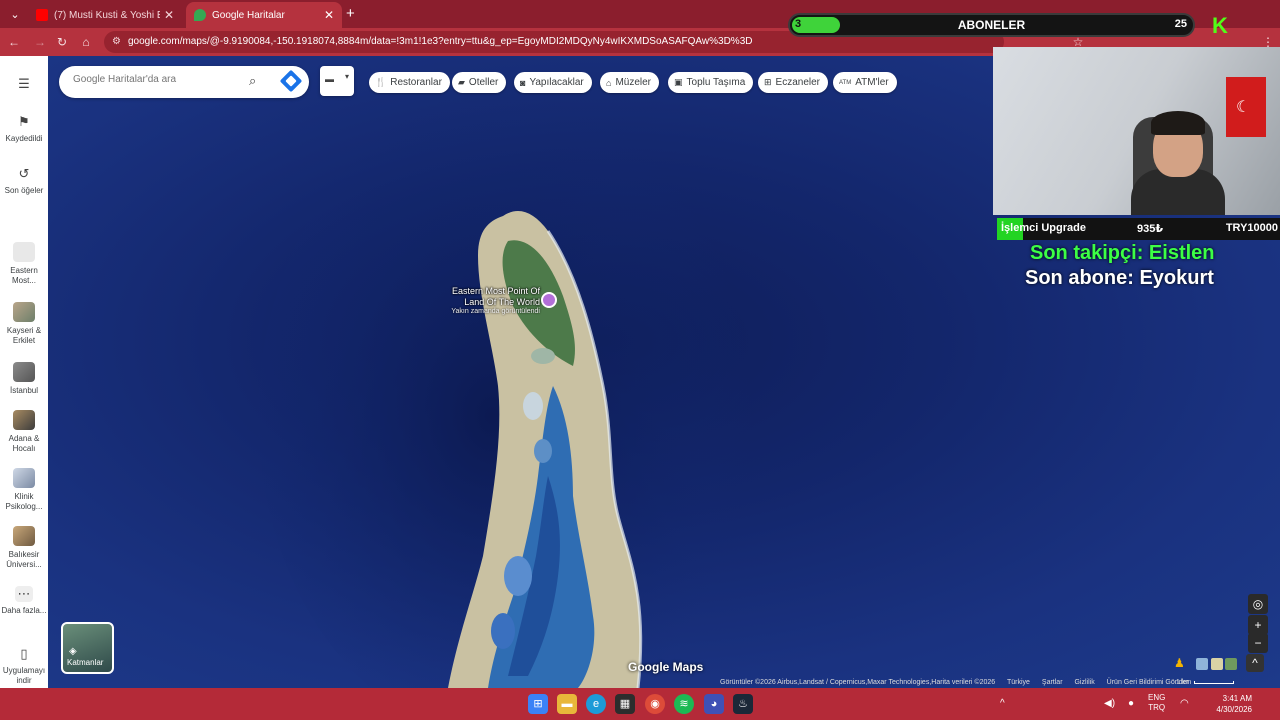 The height and width of the screenshot is (720, 1280). What do you see at coordinates (1258, 643) in the screenshot?
I see `zoom-out-button: −` at bounding box center [1258, 643].